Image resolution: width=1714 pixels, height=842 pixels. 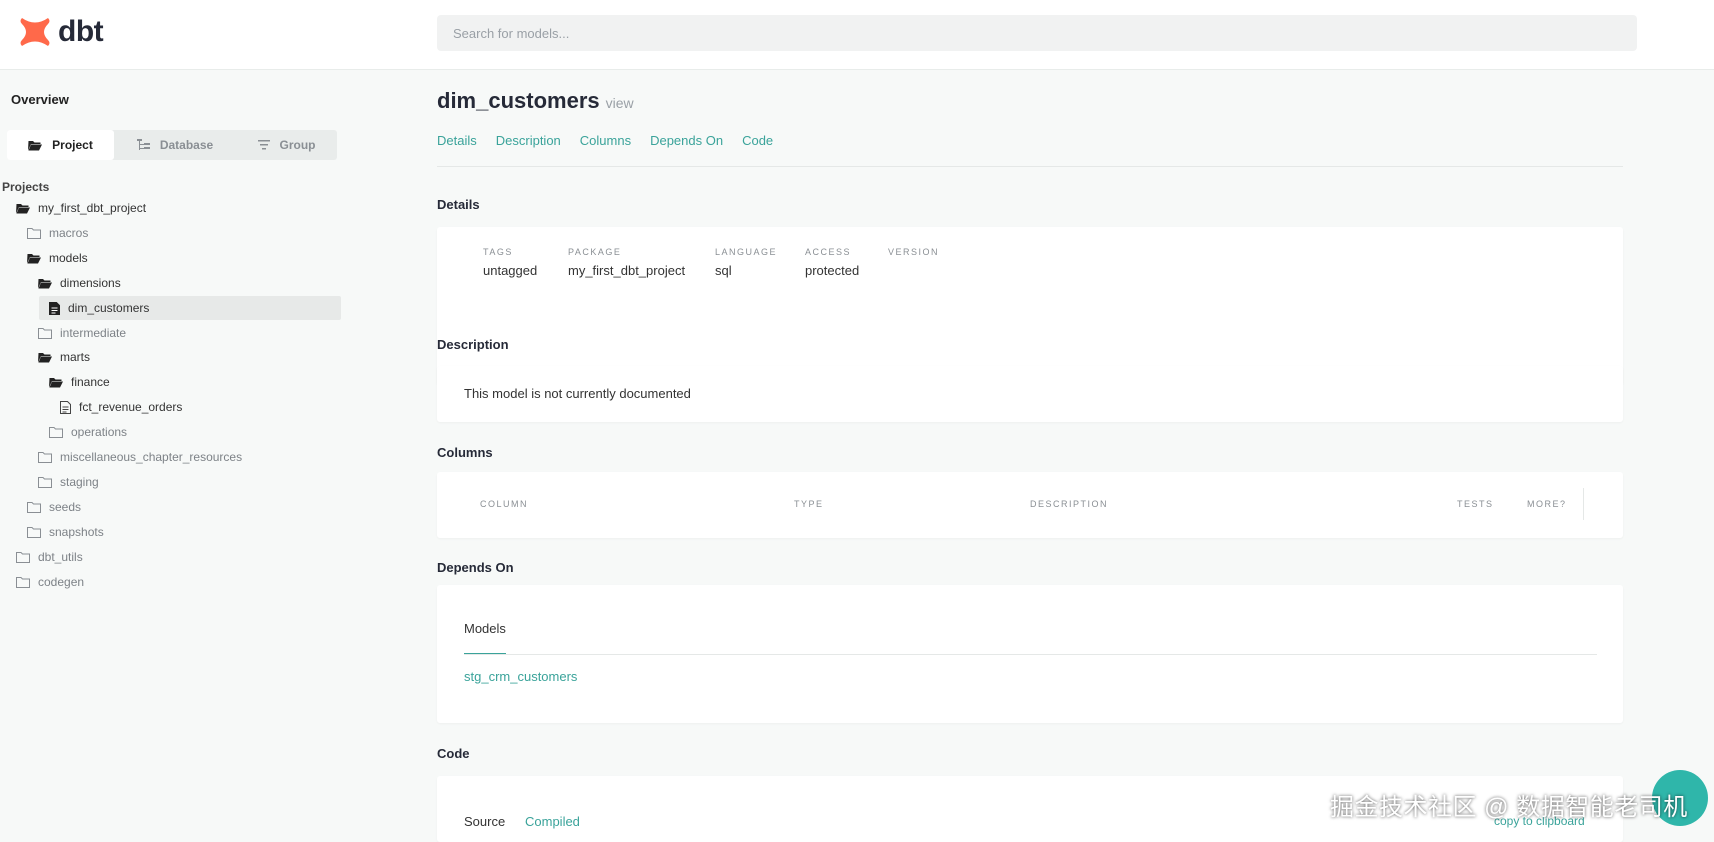 I want to click on tree-item-label: staging, so click(x=79, y=482).